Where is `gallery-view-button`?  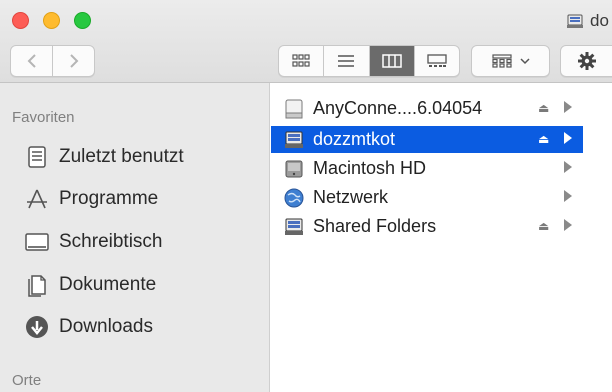
gallery-view-button is located at coordinates (436, 61).